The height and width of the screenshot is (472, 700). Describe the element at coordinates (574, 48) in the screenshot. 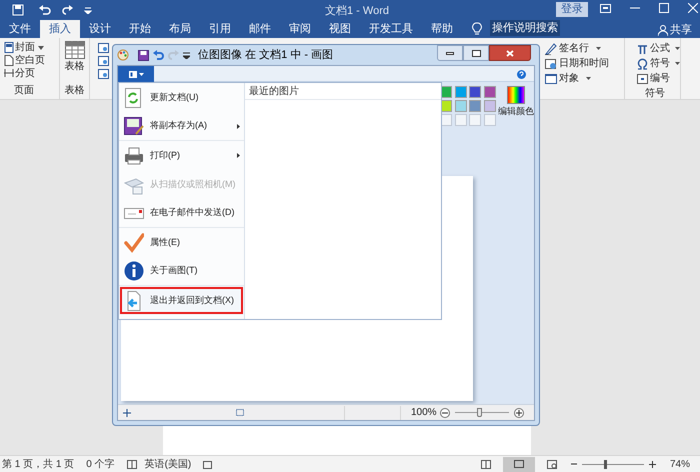

I see `ribbon-button: 签名行` at that location.